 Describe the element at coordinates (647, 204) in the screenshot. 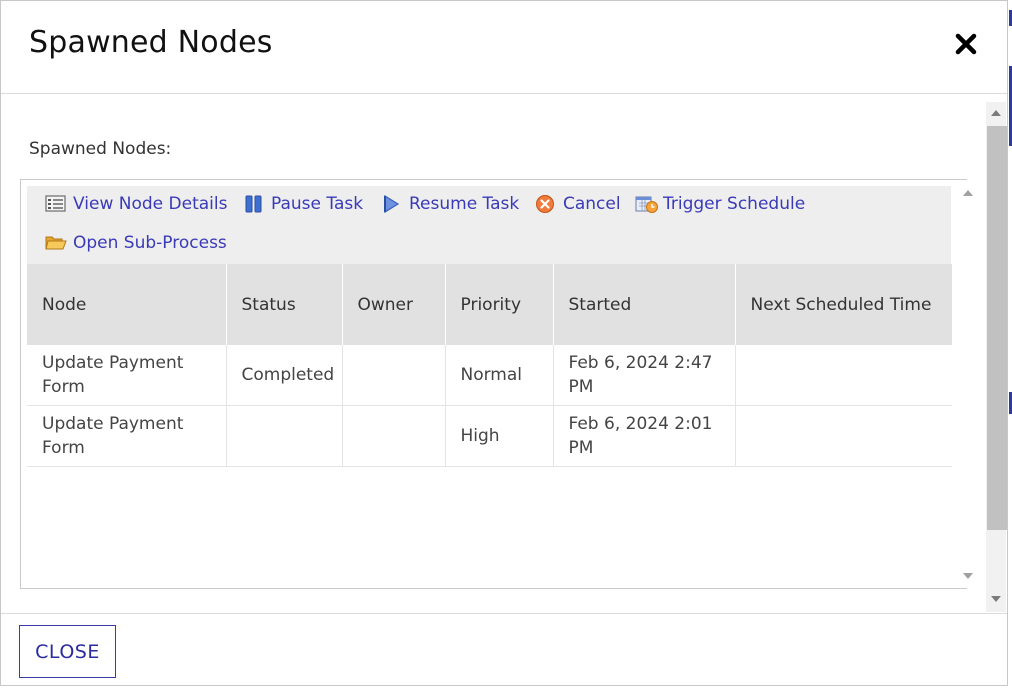

I see `schedule-icon` at that location.